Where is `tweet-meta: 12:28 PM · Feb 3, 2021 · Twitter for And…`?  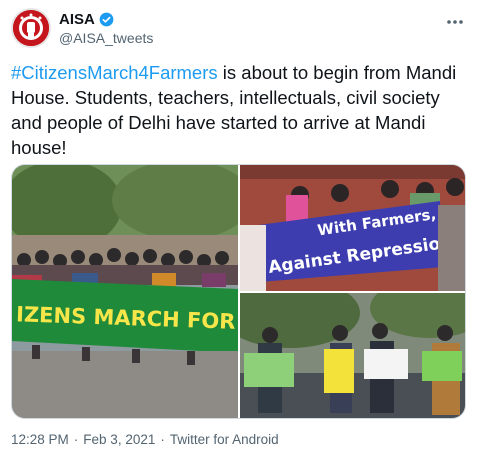 tweet-meta: 12:28 PM · Feb 3, 2021 · Twitter for And… is located at coordinates (145, 439).